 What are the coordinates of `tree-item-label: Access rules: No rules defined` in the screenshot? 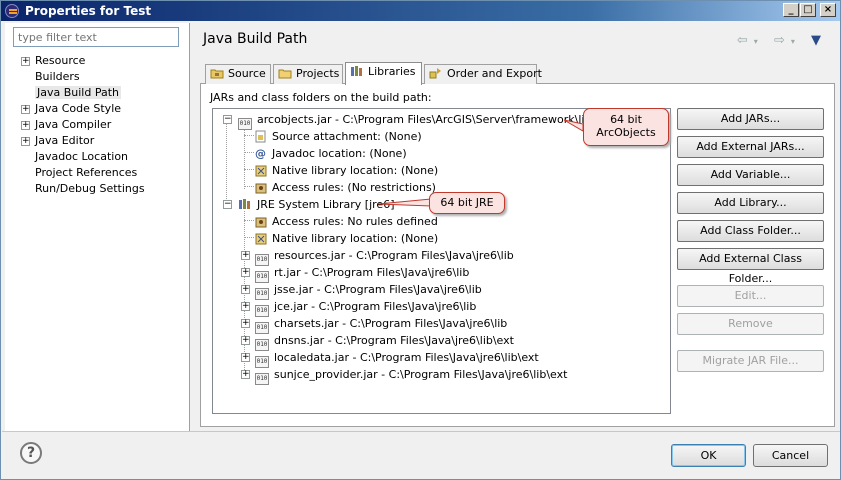 It's located at (355, 221).